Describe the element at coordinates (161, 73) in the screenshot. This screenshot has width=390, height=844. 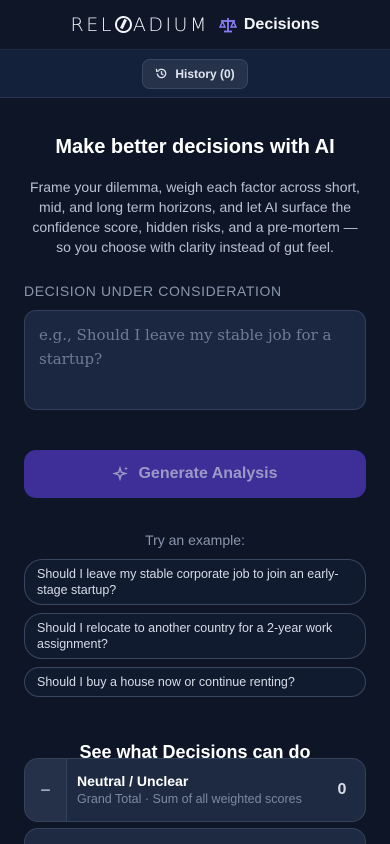
I see `history-icon` at that location.